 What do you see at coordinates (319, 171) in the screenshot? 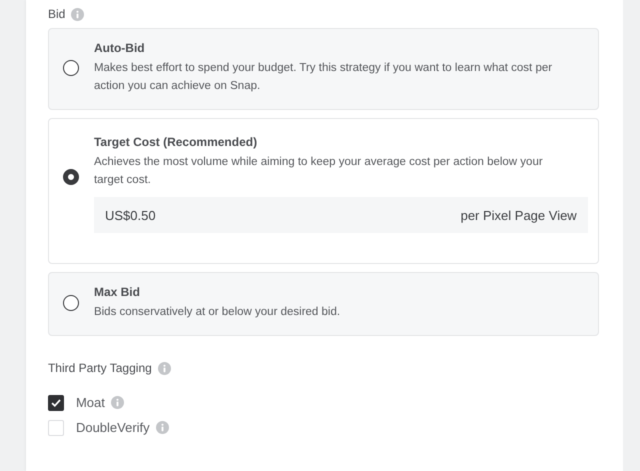
I see `option-description: Achieves the most volume while aiming to keep your average cost per action below your target cost.` at bounding box center [319, 171].